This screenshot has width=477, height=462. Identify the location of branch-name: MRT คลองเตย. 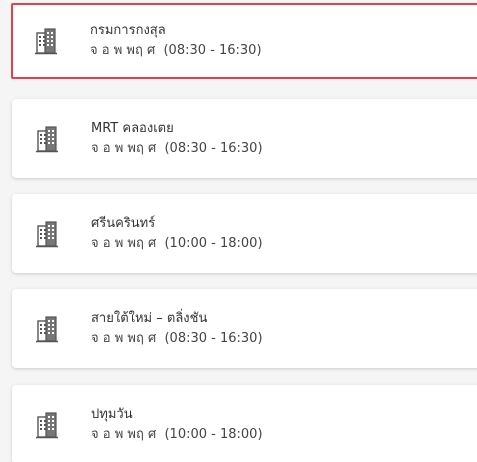
(132, 128).